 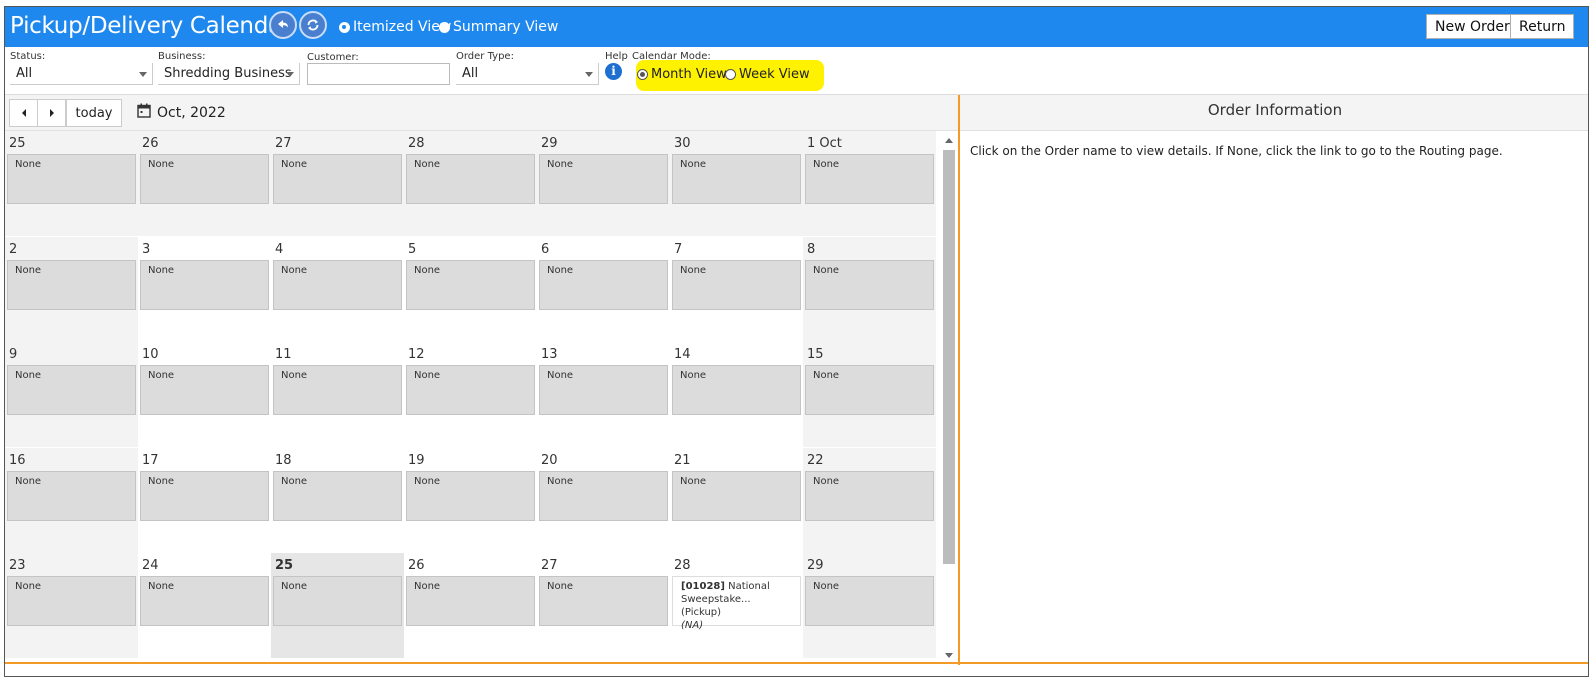 I want to click on order-id: [01028], so click(x=703, y=586).